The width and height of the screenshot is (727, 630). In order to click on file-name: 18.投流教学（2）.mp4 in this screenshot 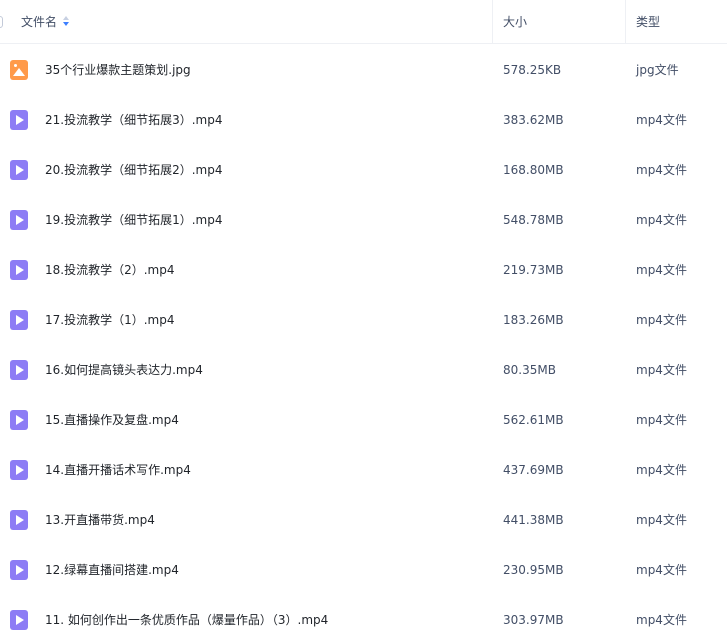, I will do `click(109, 270)`.